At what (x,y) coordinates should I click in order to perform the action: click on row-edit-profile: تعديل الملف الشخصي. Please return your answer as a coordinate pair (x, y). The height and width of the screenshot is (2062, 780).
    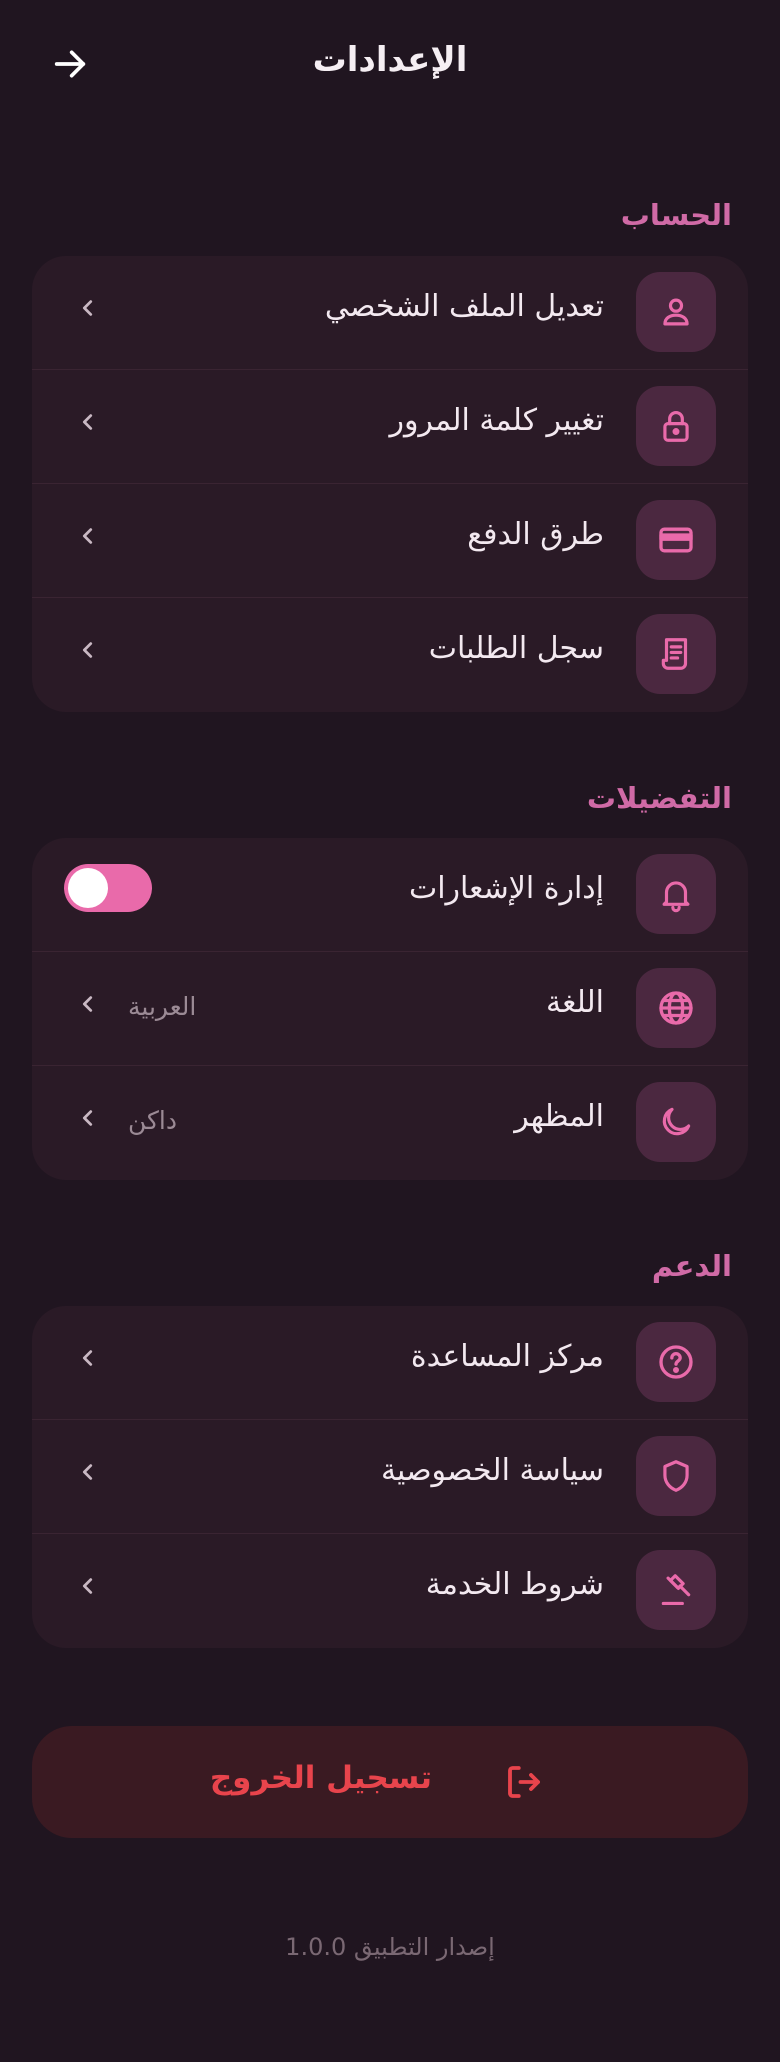
    Looking at the image, I should click on (390, 313).